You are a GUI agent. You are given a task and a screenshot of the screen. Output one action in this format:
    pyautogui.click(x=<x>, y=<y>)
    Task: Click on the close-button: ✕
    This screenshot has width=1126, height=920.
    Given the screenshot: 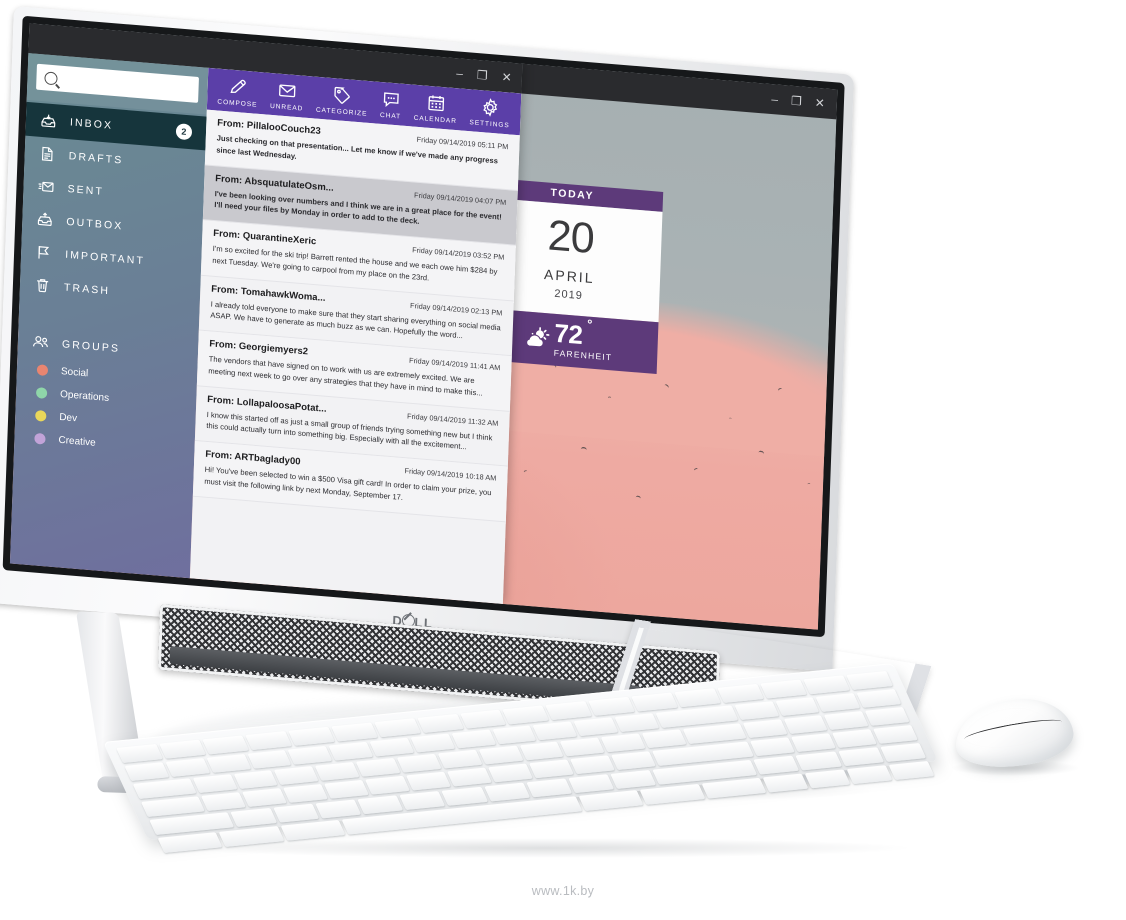 What is the action you would take?
    pyautogui.click(x=506, y=77)
    